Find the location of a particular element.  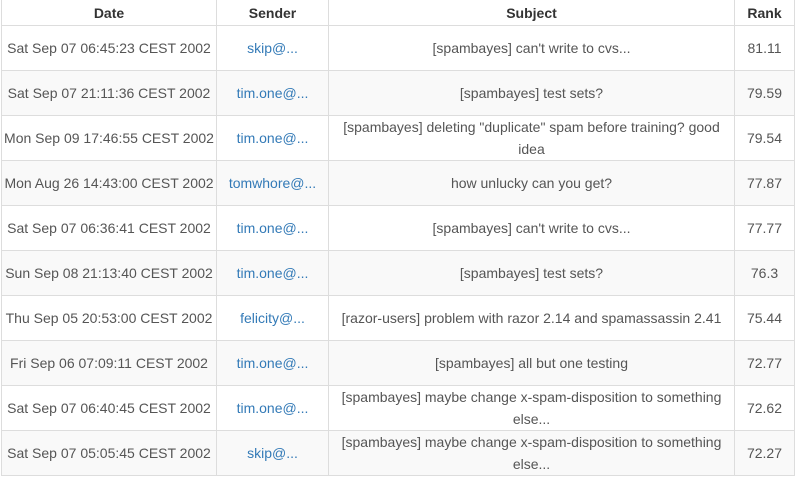

rank-cell: 76.3 is located at coordinates (764, 273).